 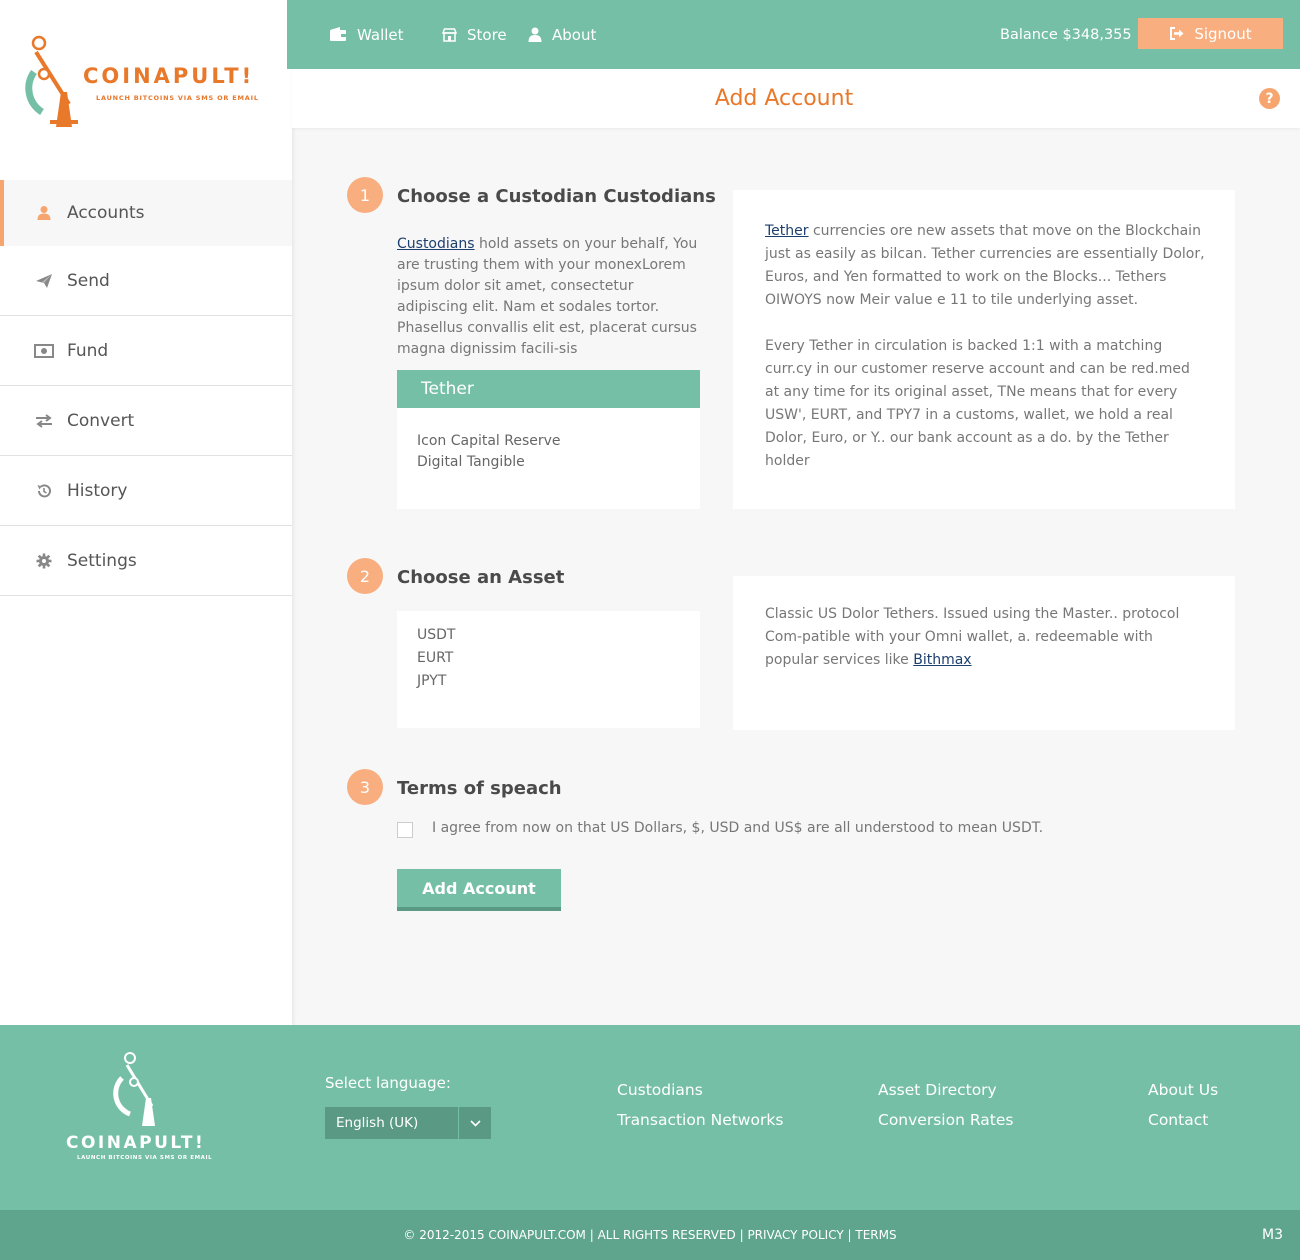 I want to click on bithmax-link: Bithmax, so click(x=942, y=660).